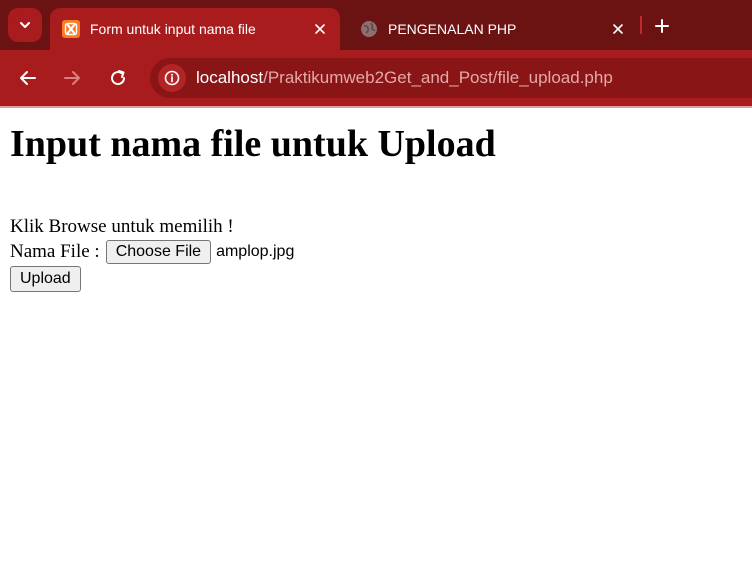 The width and height of the screenshot is (752, 574). I want to click on file-input-row: Nama File : Choose File amplop.jpg, so click(152, 252).